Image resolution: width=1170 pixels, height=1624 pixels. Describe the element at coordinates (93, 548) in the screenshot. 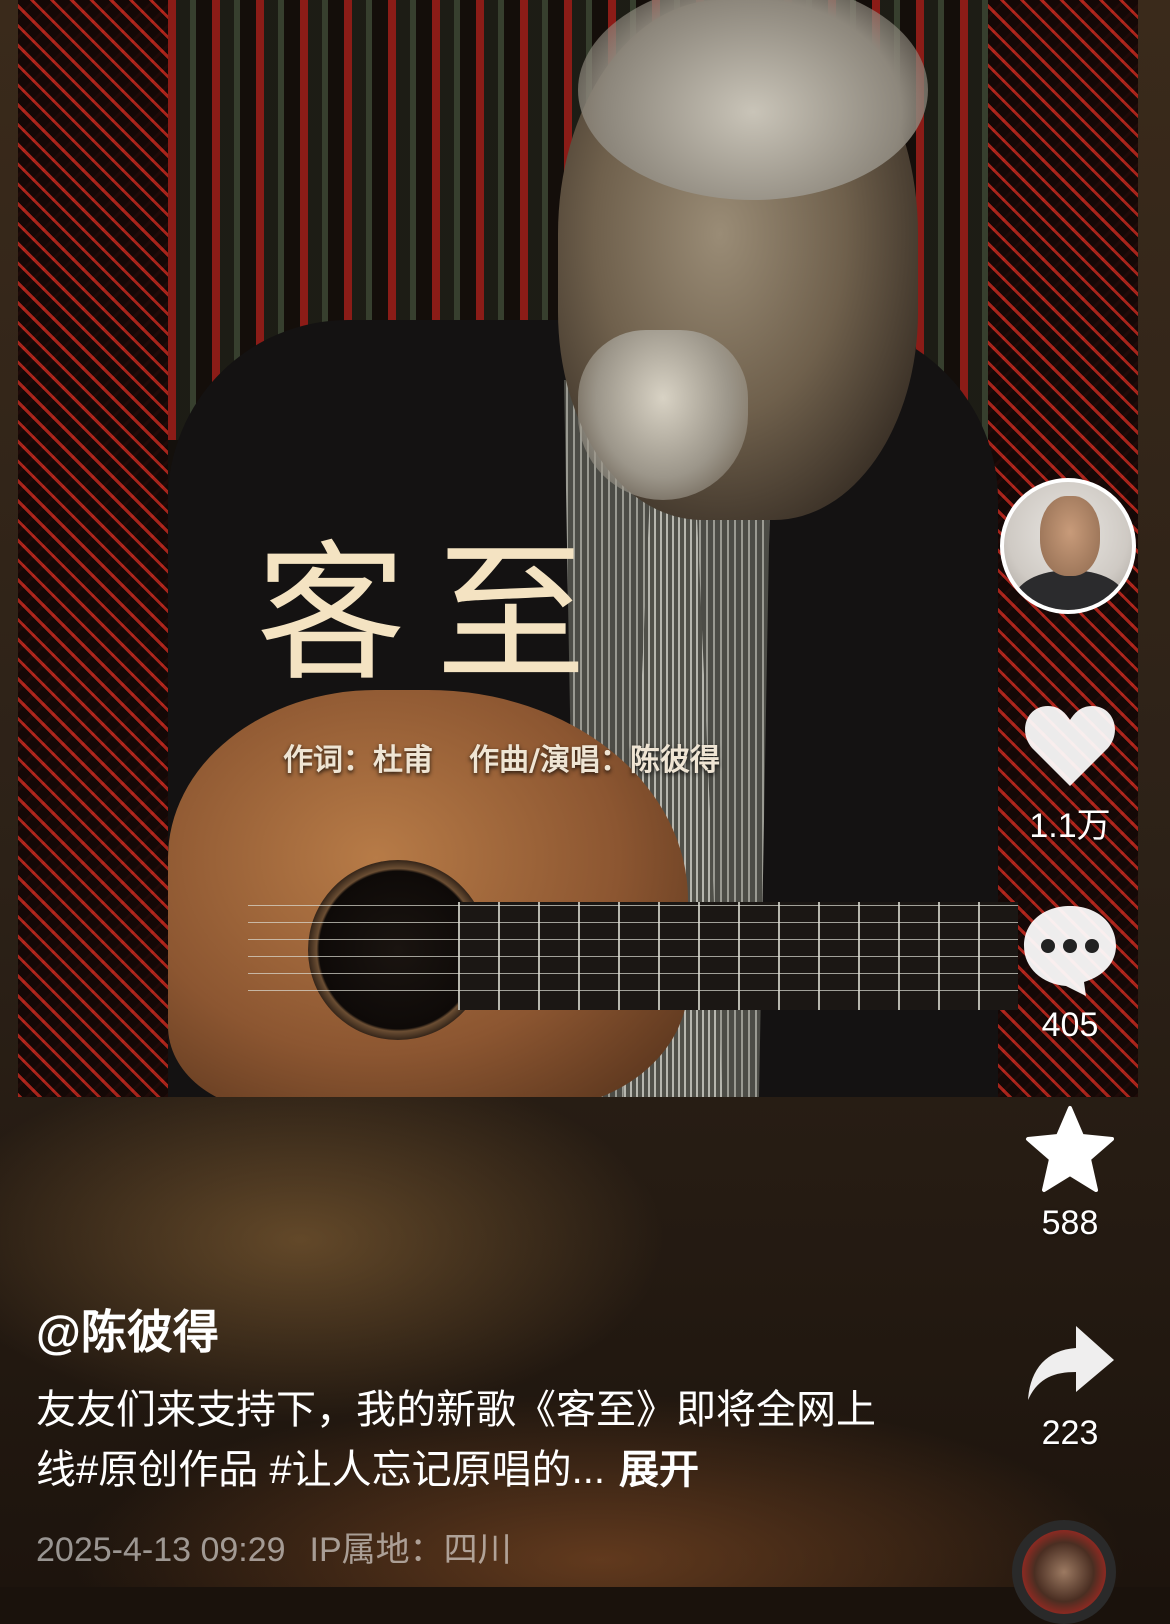

I see `pattern-border-left` at that location.